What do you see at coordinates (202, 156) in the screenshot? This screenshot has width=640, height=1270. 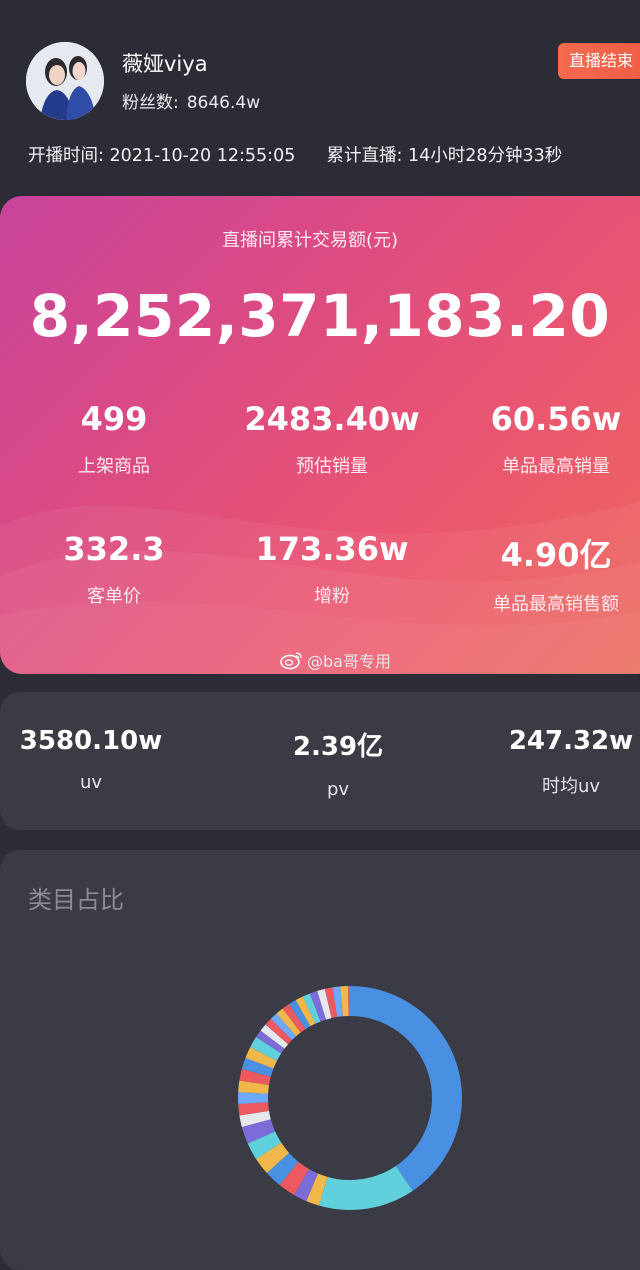 I see `start-time-value: 2021-10-20 12:55:05` at bounding box center [202, 156].